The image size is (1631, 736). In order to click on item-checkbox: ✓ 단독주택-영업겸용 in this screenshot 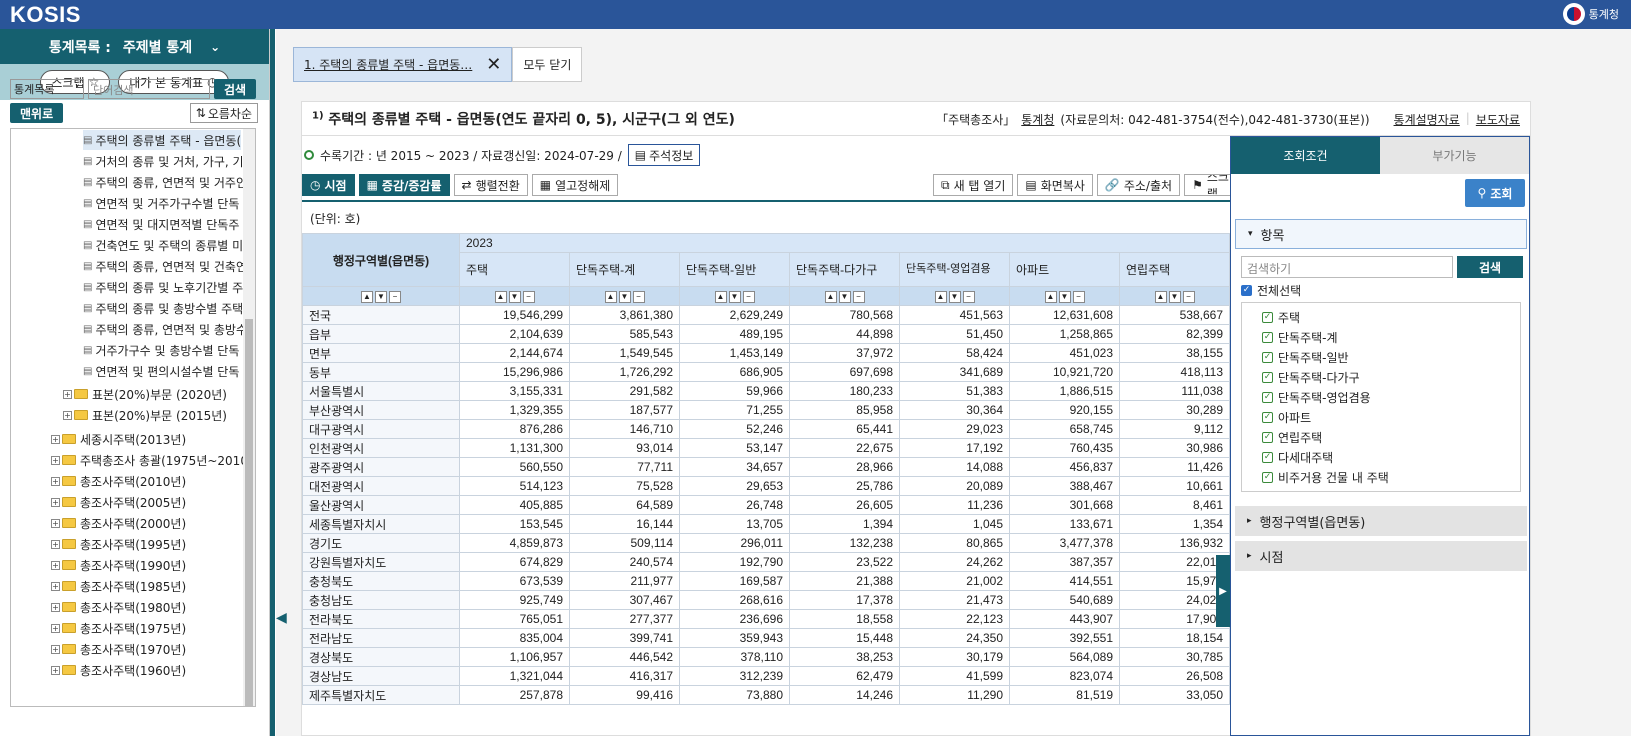, I will do `click(1316, 397)`.